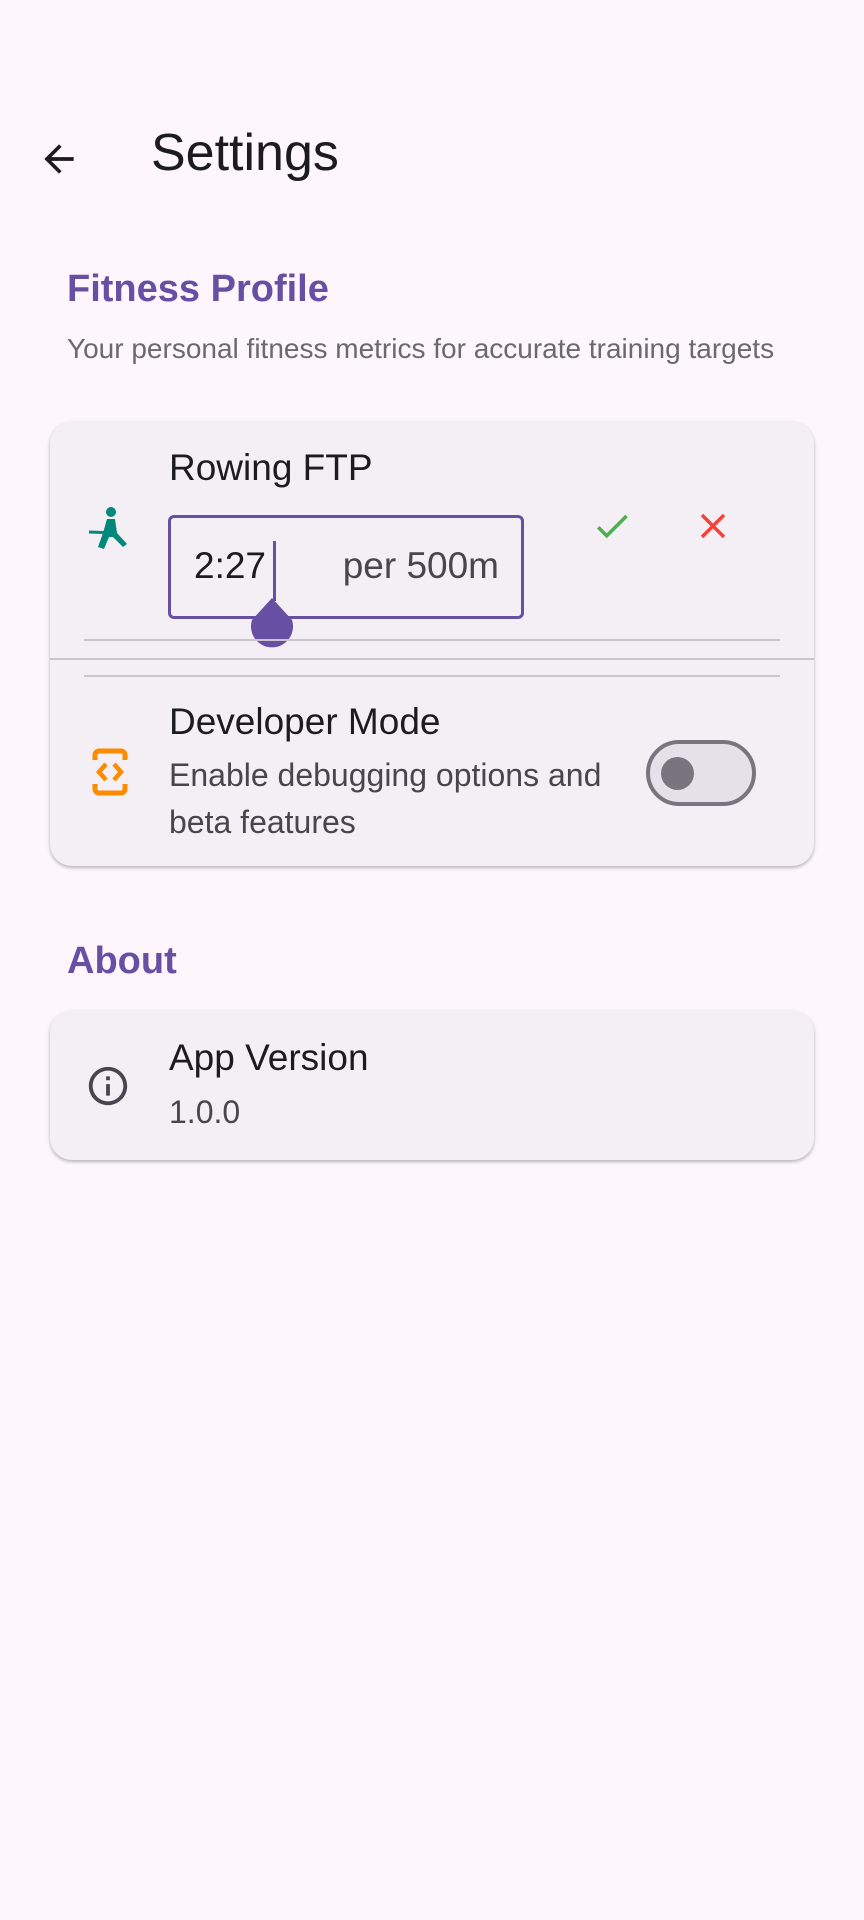 Image resolution: width=864 pixels, height=1920 pixels. I want to click on code-icon, so click(110, 772).